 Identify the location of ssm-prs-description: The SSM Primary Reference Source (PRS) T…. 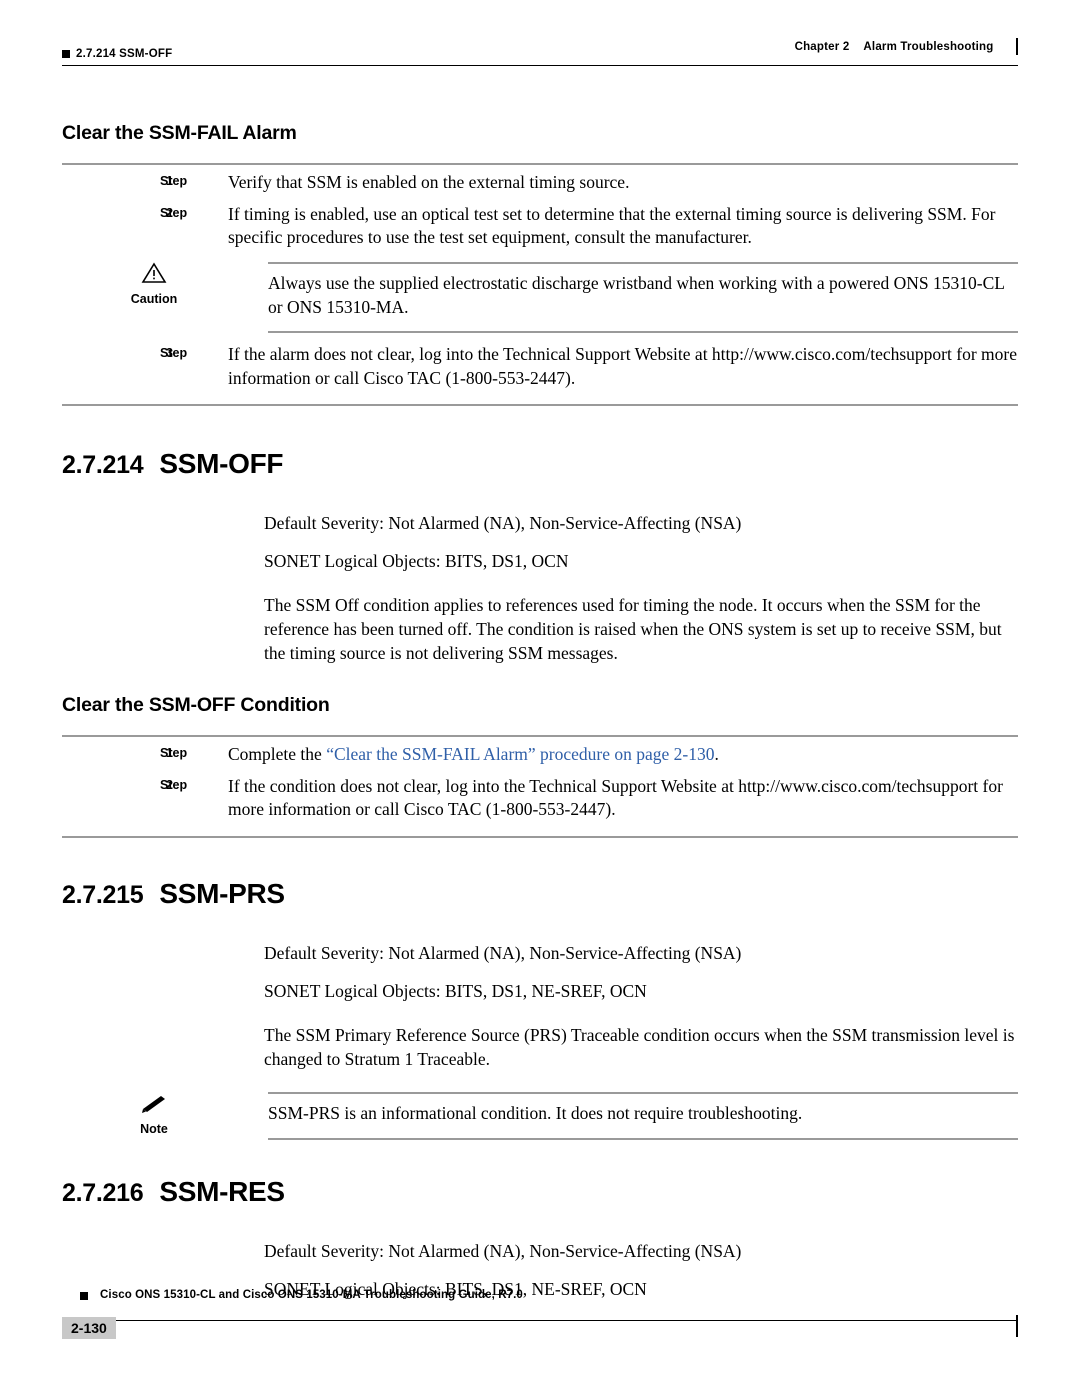
(639, 1047).